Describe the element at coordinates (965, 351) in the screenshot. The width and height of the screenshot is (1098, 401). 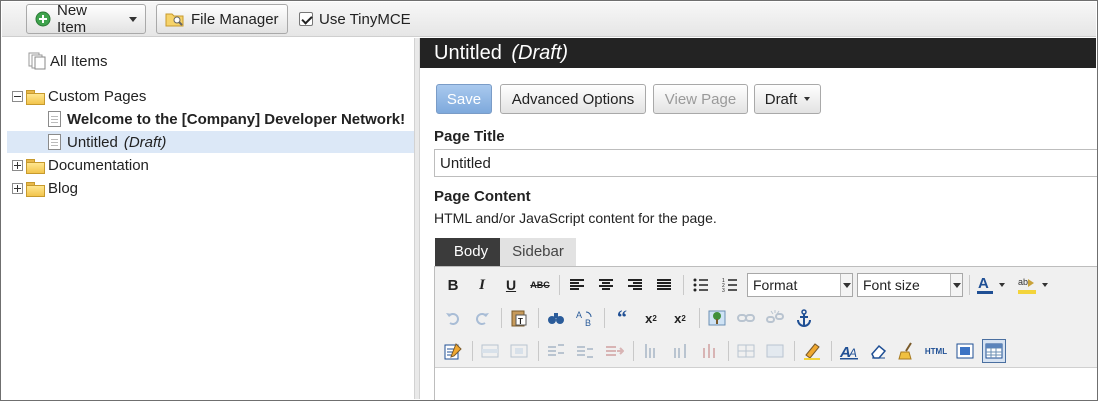
I see `fullscreen-icon` at that location.